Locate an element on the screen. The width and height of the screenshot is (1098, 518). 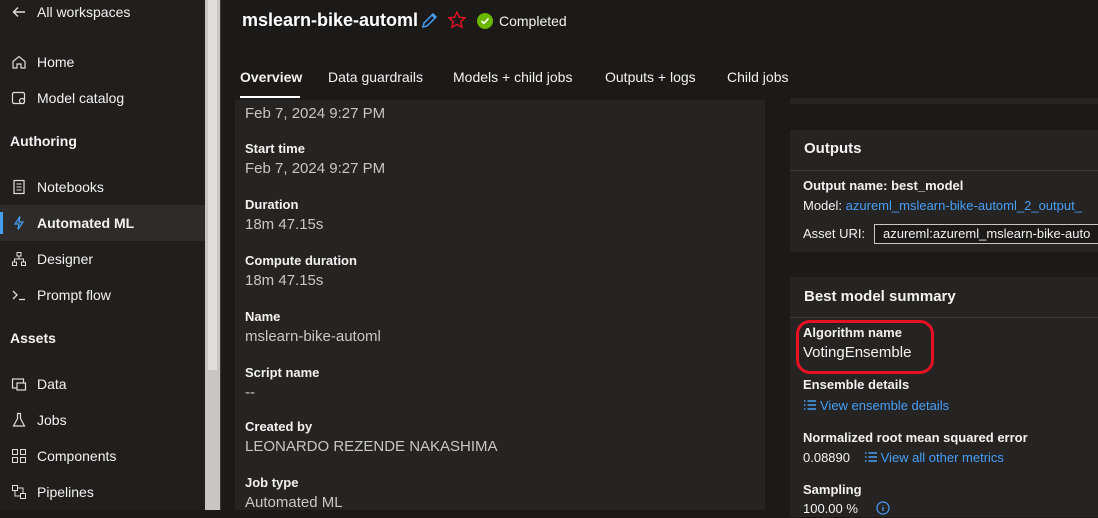
duration-value: 18m 47.15s is located at coordinates (284, 224).